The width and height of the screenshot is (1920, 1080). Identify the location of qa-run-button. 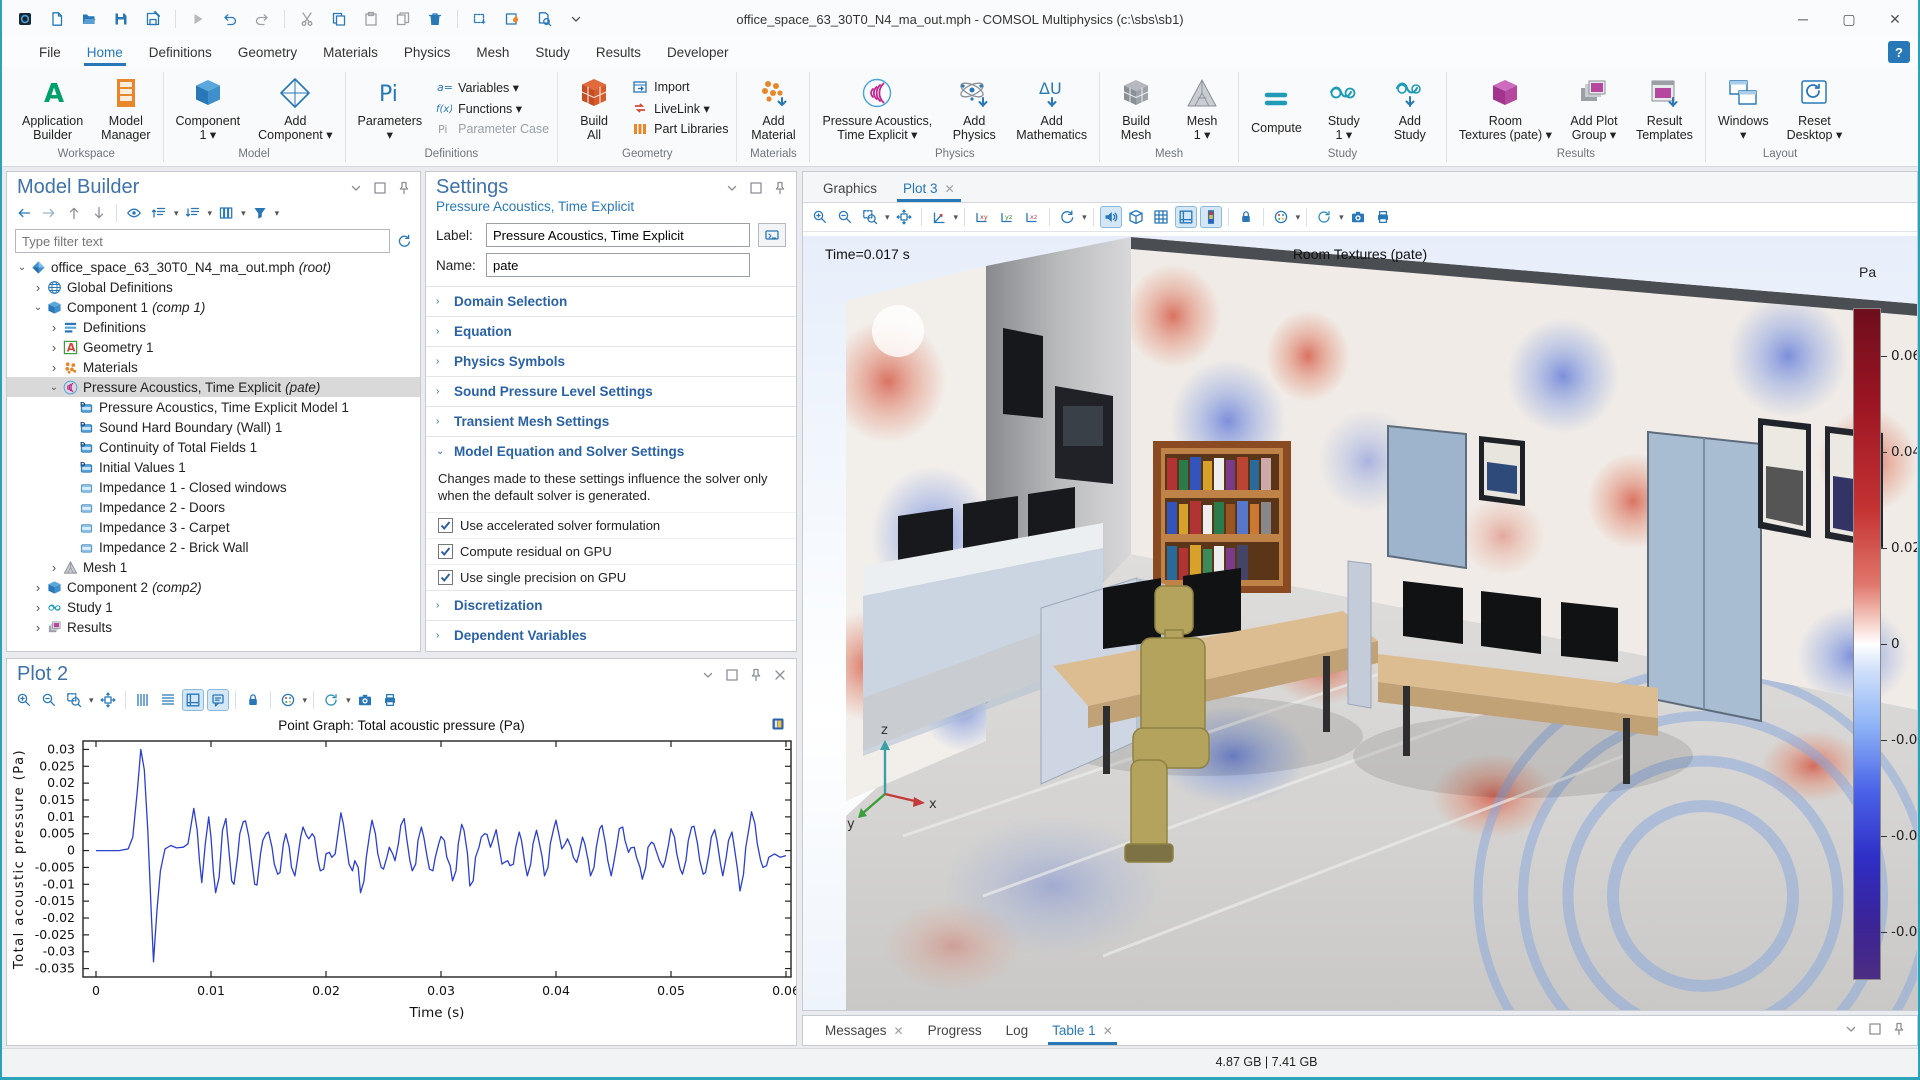
(198, 19).